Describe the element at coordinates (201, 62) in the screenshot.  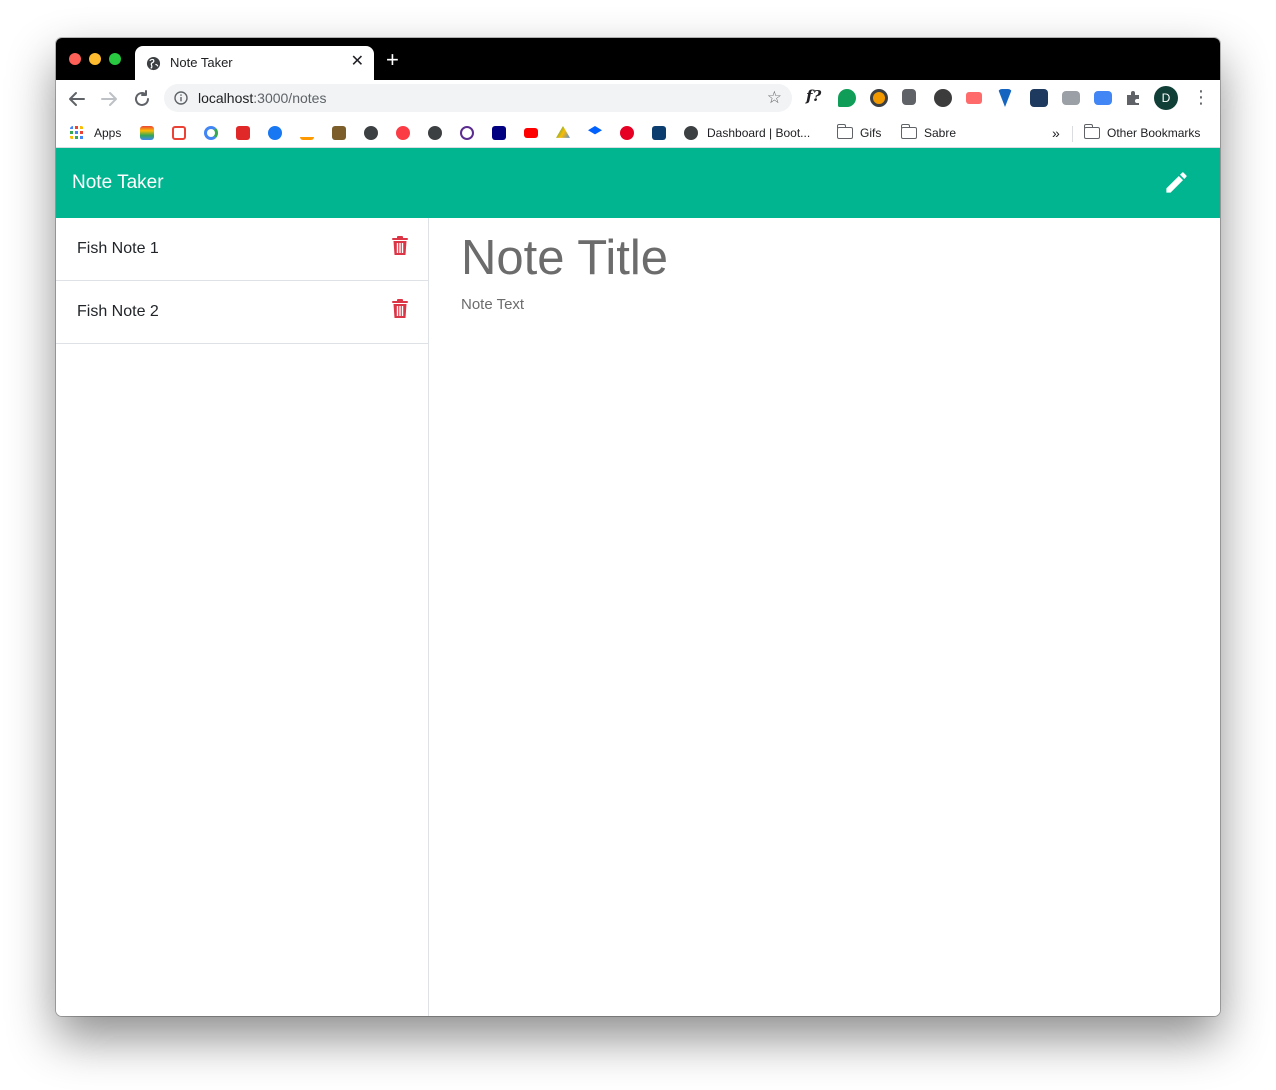
I see `tab-title: Note Taker` at that location.